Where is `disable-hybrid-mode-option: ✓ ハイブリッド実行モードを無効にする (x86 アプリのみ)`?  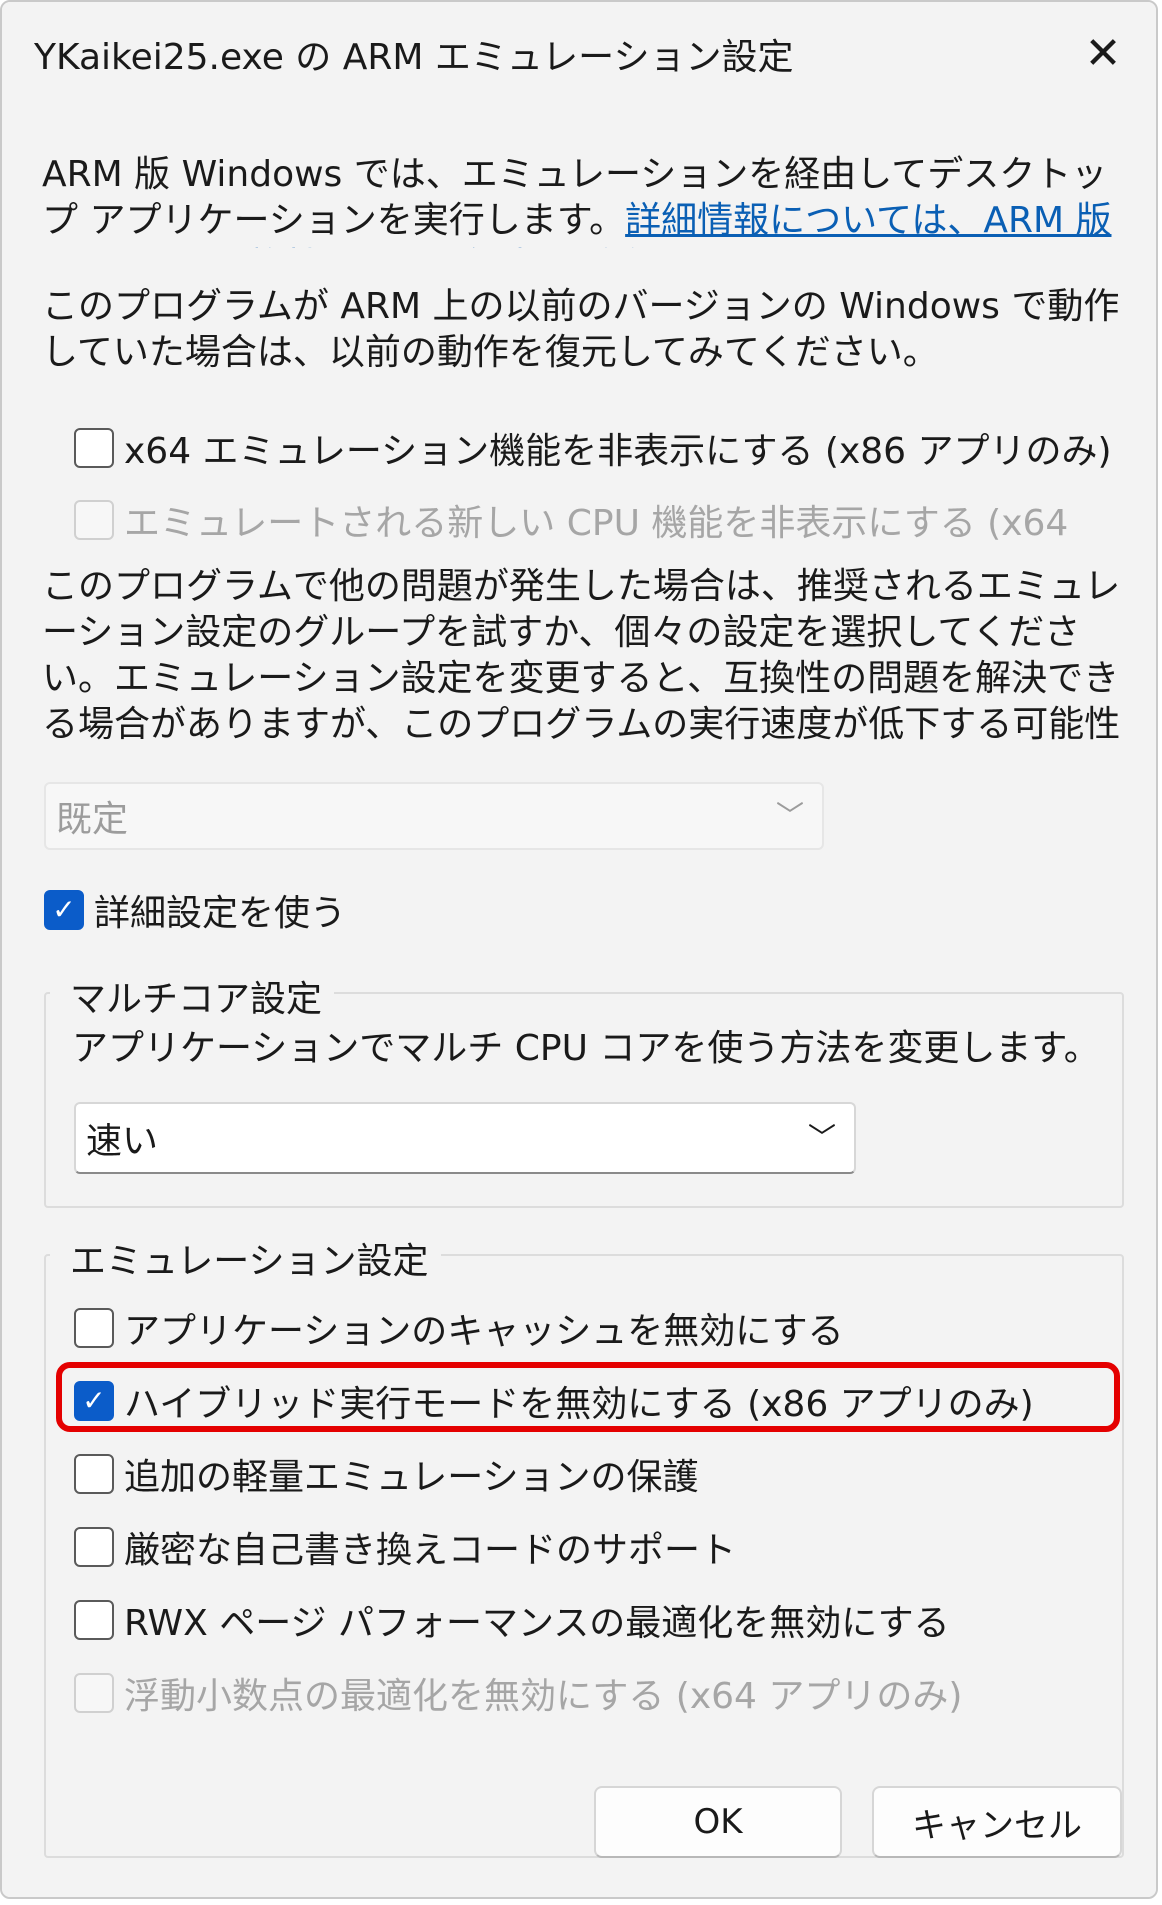
disable-hybrid-mode-option: ✓ ハイブリッド実行モードを無効にする (x86 アプリのみ) is located at coordinates (574, 1401).